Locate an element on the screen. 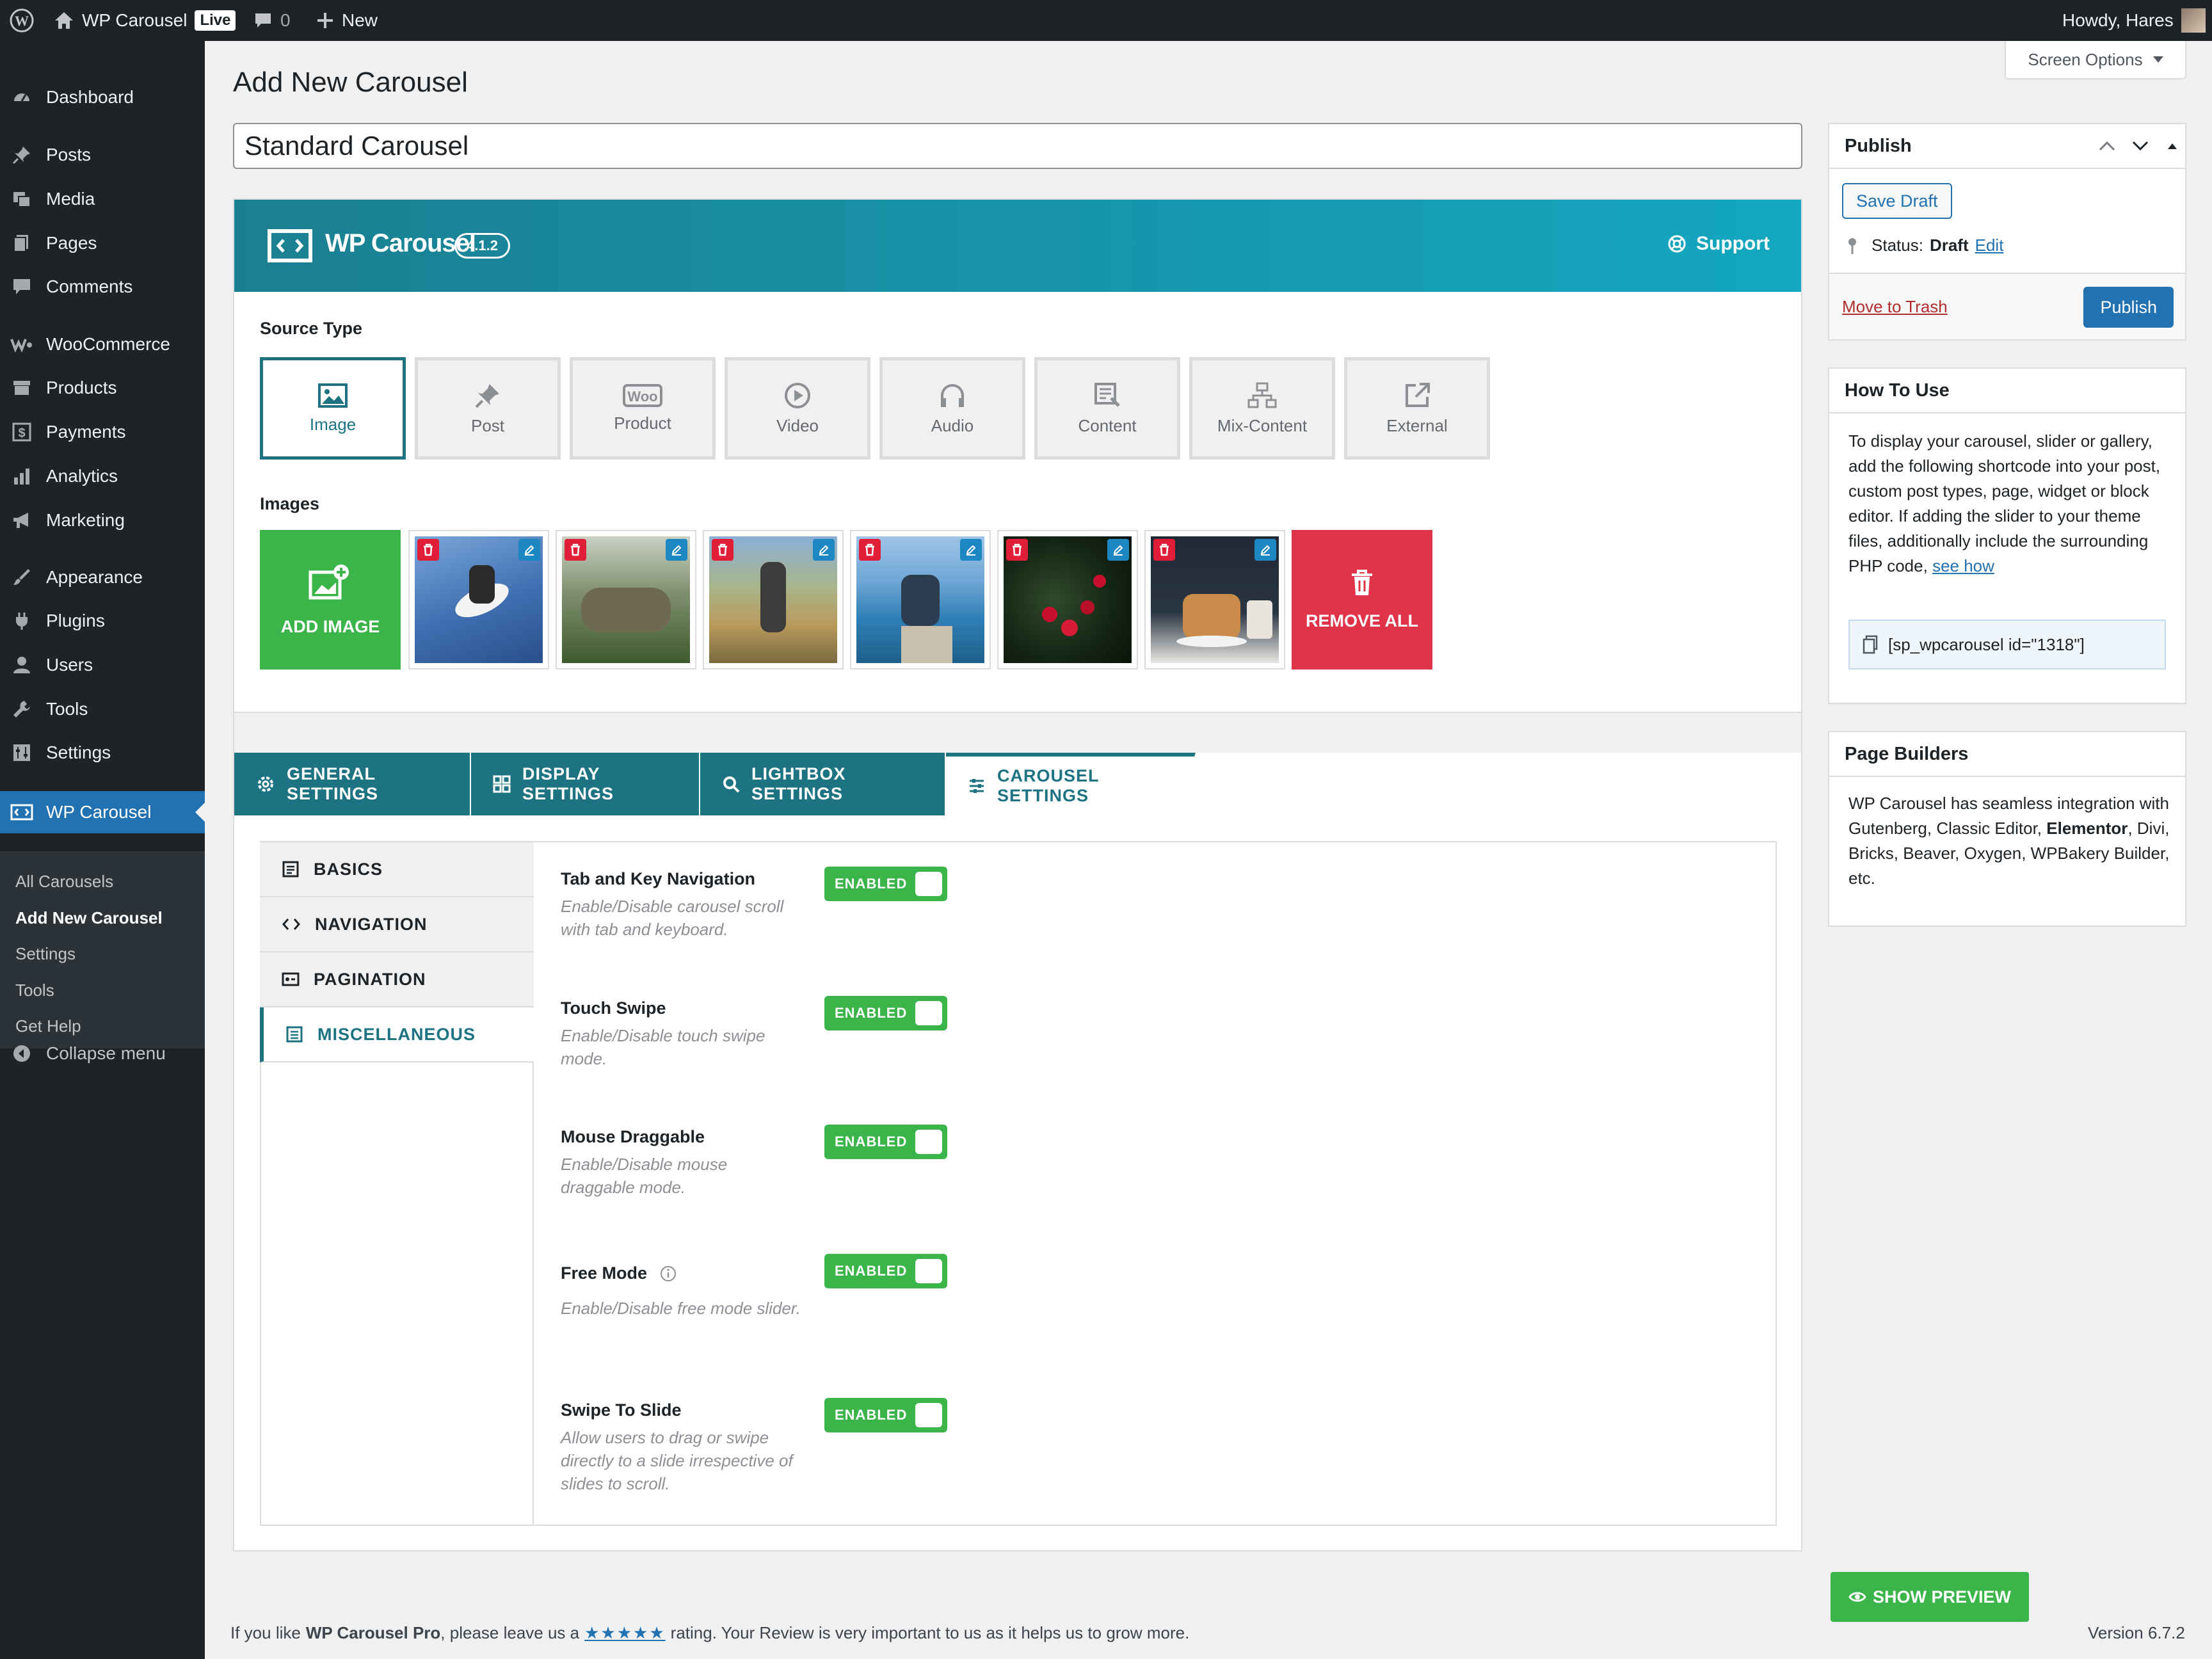 Image resolution: width=2212 pixels, height=1659 pixels. toggle-tab-key-navigation: ENABLED is located at coordinates (885, 884).